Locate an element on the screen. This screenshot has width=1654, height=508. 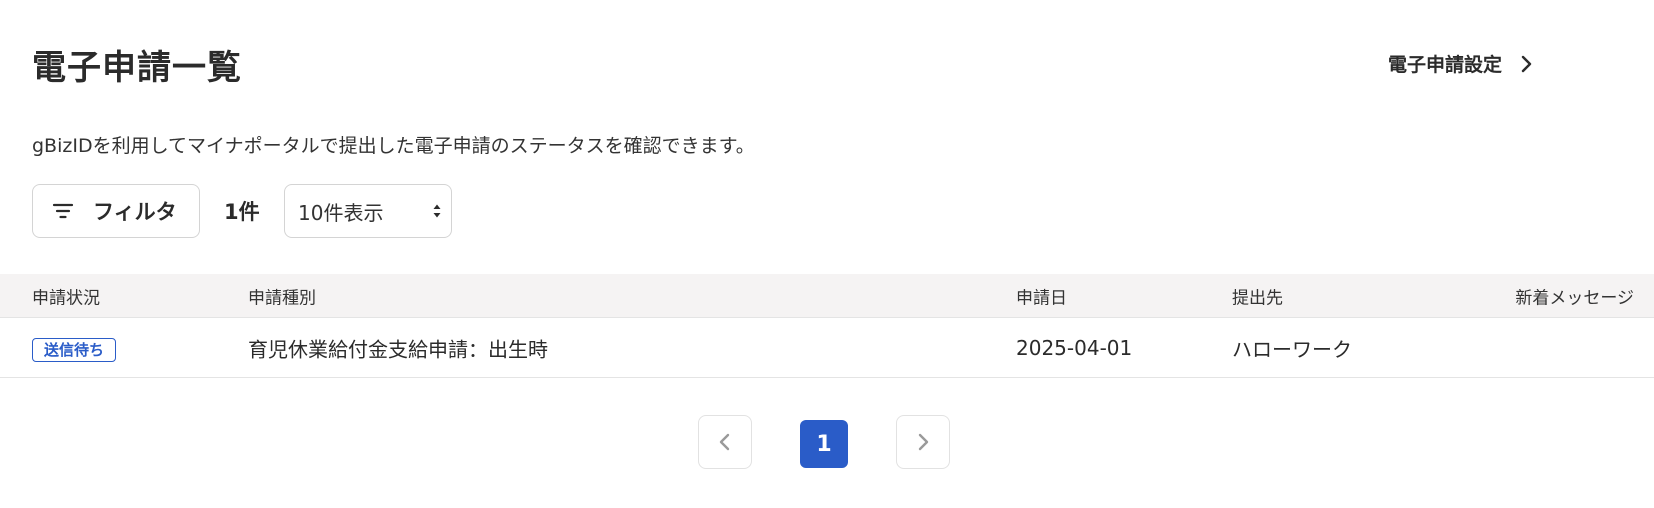
previous-page-button is located at coordinates (725, 442).